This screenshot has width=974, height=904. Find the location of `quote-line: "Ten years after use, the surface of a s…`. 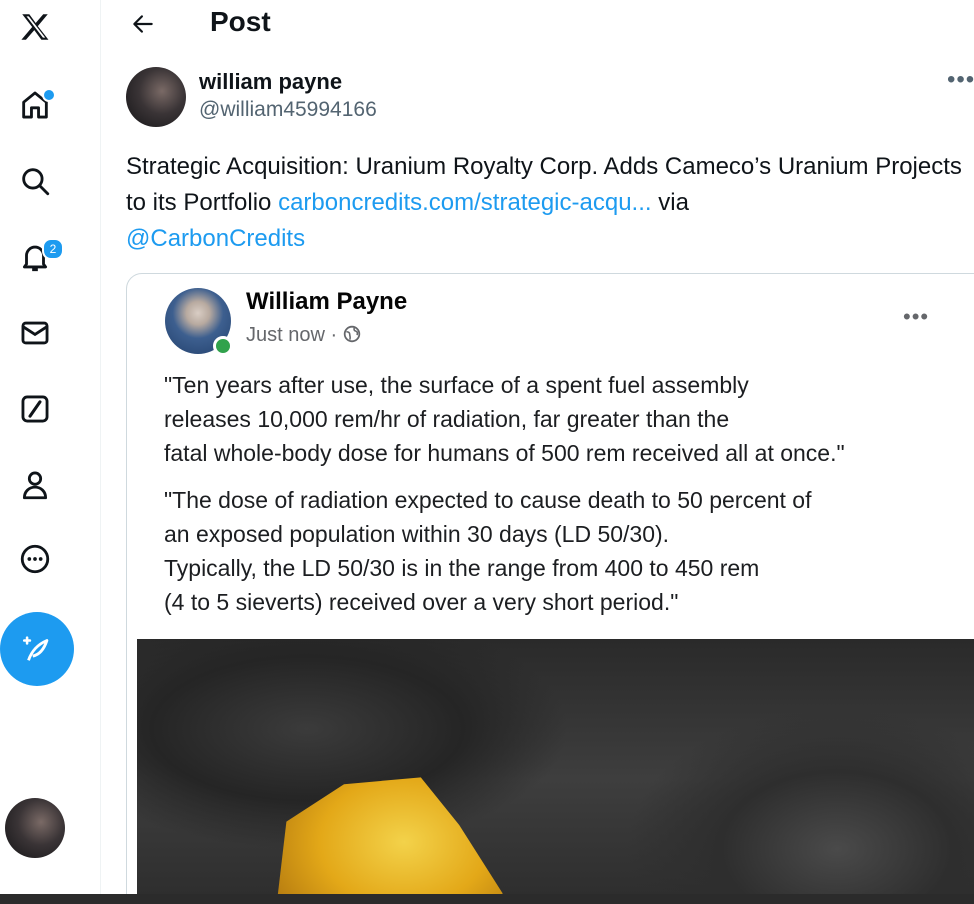

quote-line: "Ten years after use, the surface of a s… is located at coordinates (456, 385).